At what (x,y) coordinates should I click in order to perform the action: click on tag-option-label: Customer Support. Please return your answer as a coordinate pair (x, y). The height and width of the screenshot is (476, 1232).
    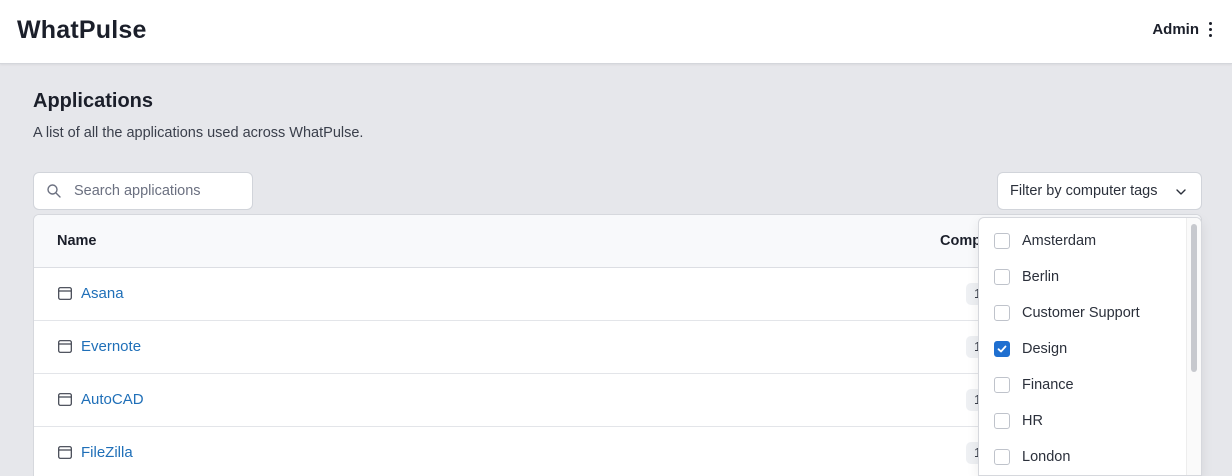
    Looking at the image, I should click on (1081, 313).